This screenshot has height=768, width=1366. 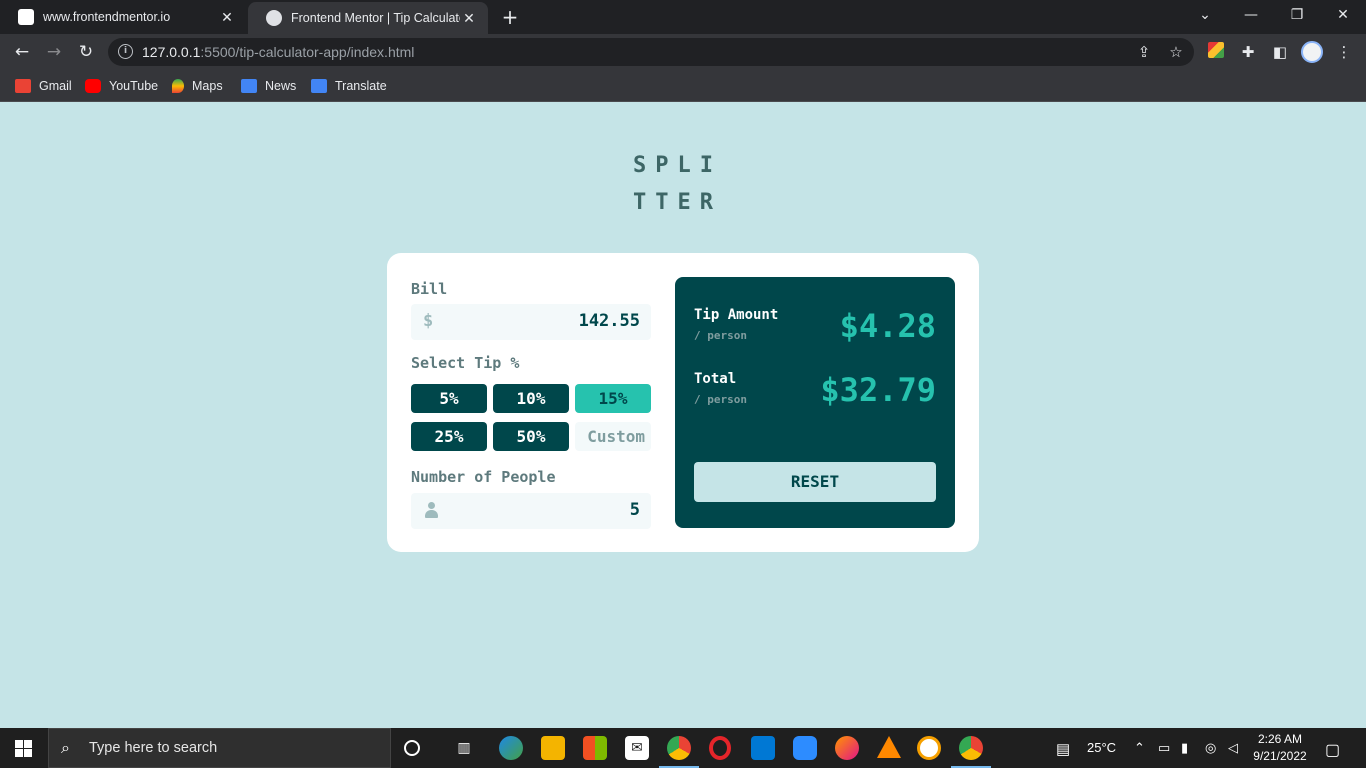 I want to click on back-arrow-icon: ←, so click(x=22, y=52).